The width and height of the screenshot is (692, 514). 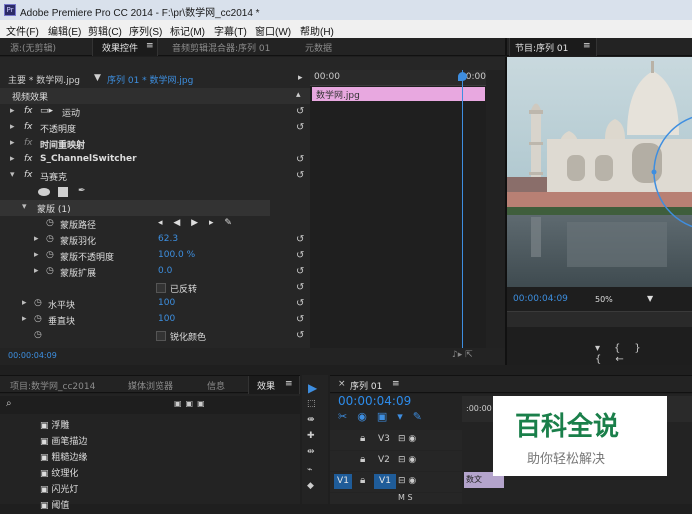 I want to click on effect-channel-switcher: S_ChannelSwitcher, so click(x=88, y=159).